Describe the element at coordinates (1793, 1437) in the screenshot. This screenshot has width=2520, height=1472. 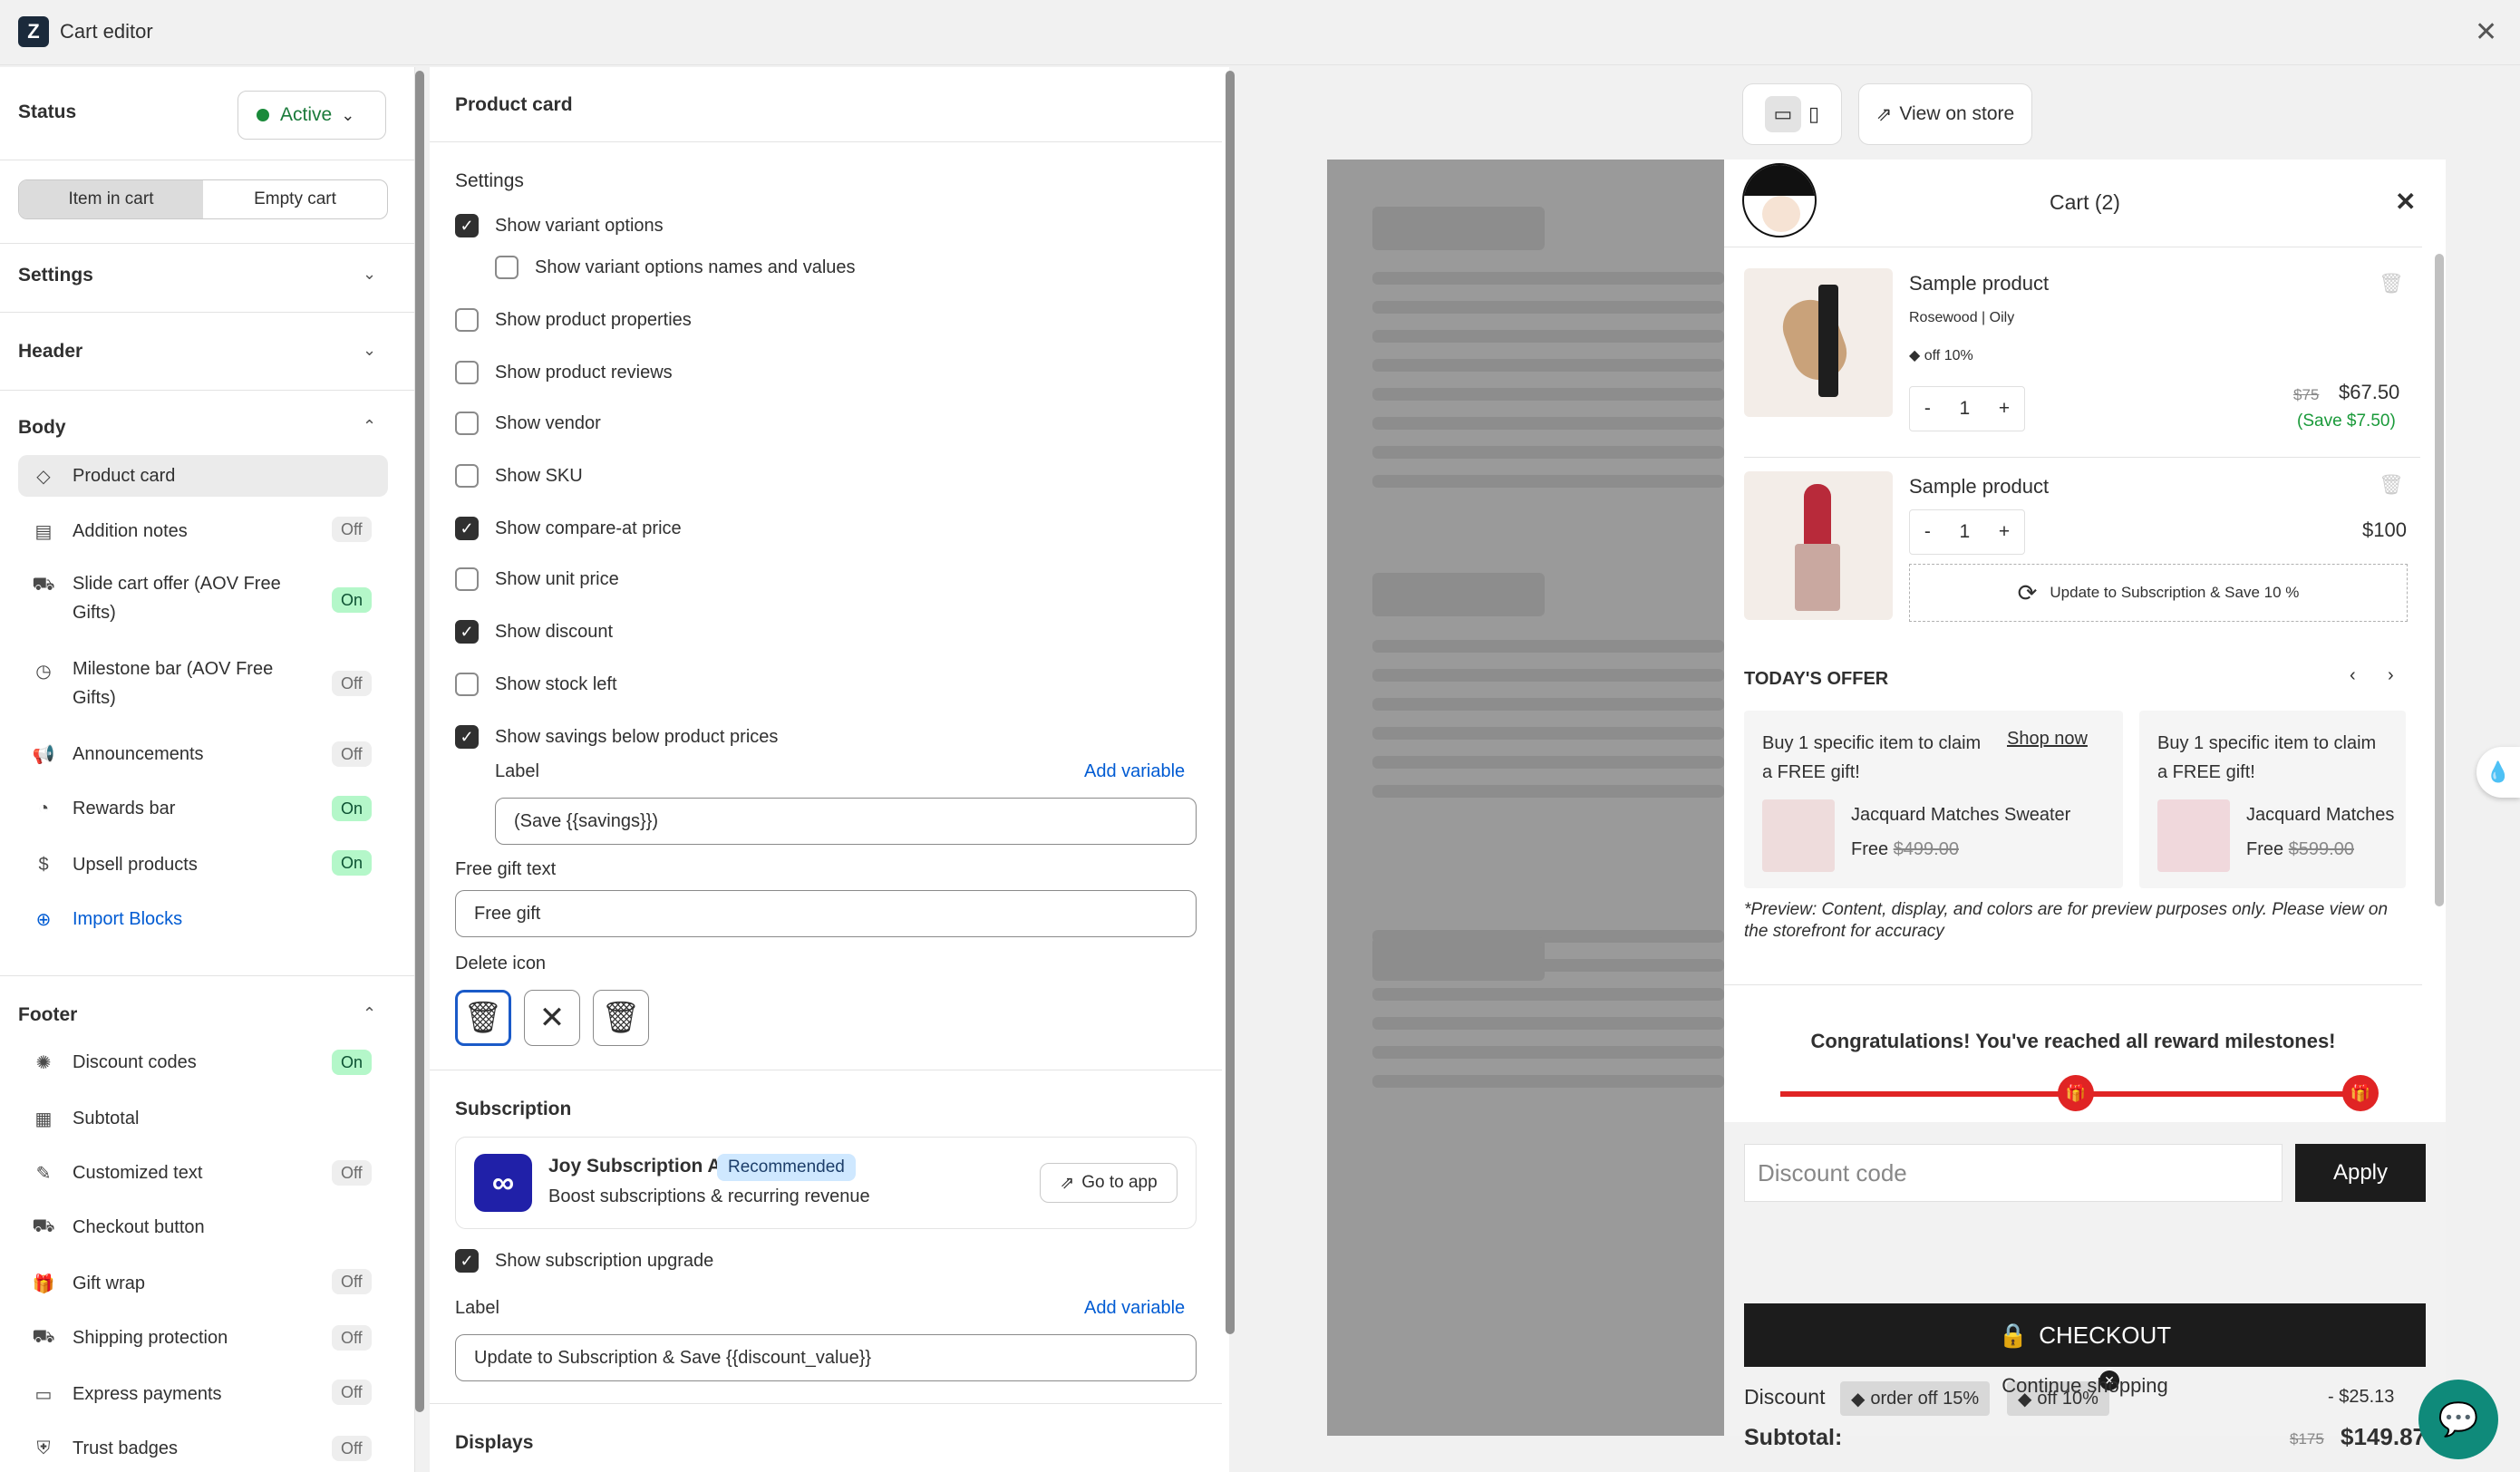
I see `subtotal-label: Subtotal:` at that location.